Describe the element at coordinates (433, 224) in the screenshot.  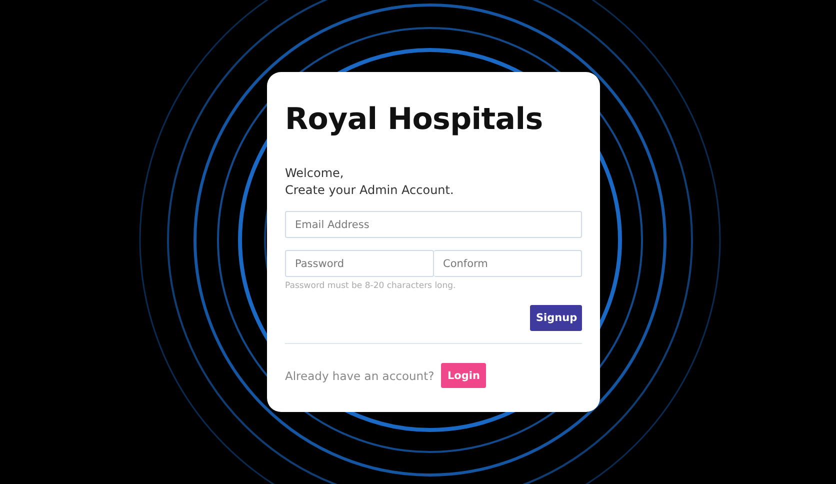
I see `email-field: Email Address` at that location.